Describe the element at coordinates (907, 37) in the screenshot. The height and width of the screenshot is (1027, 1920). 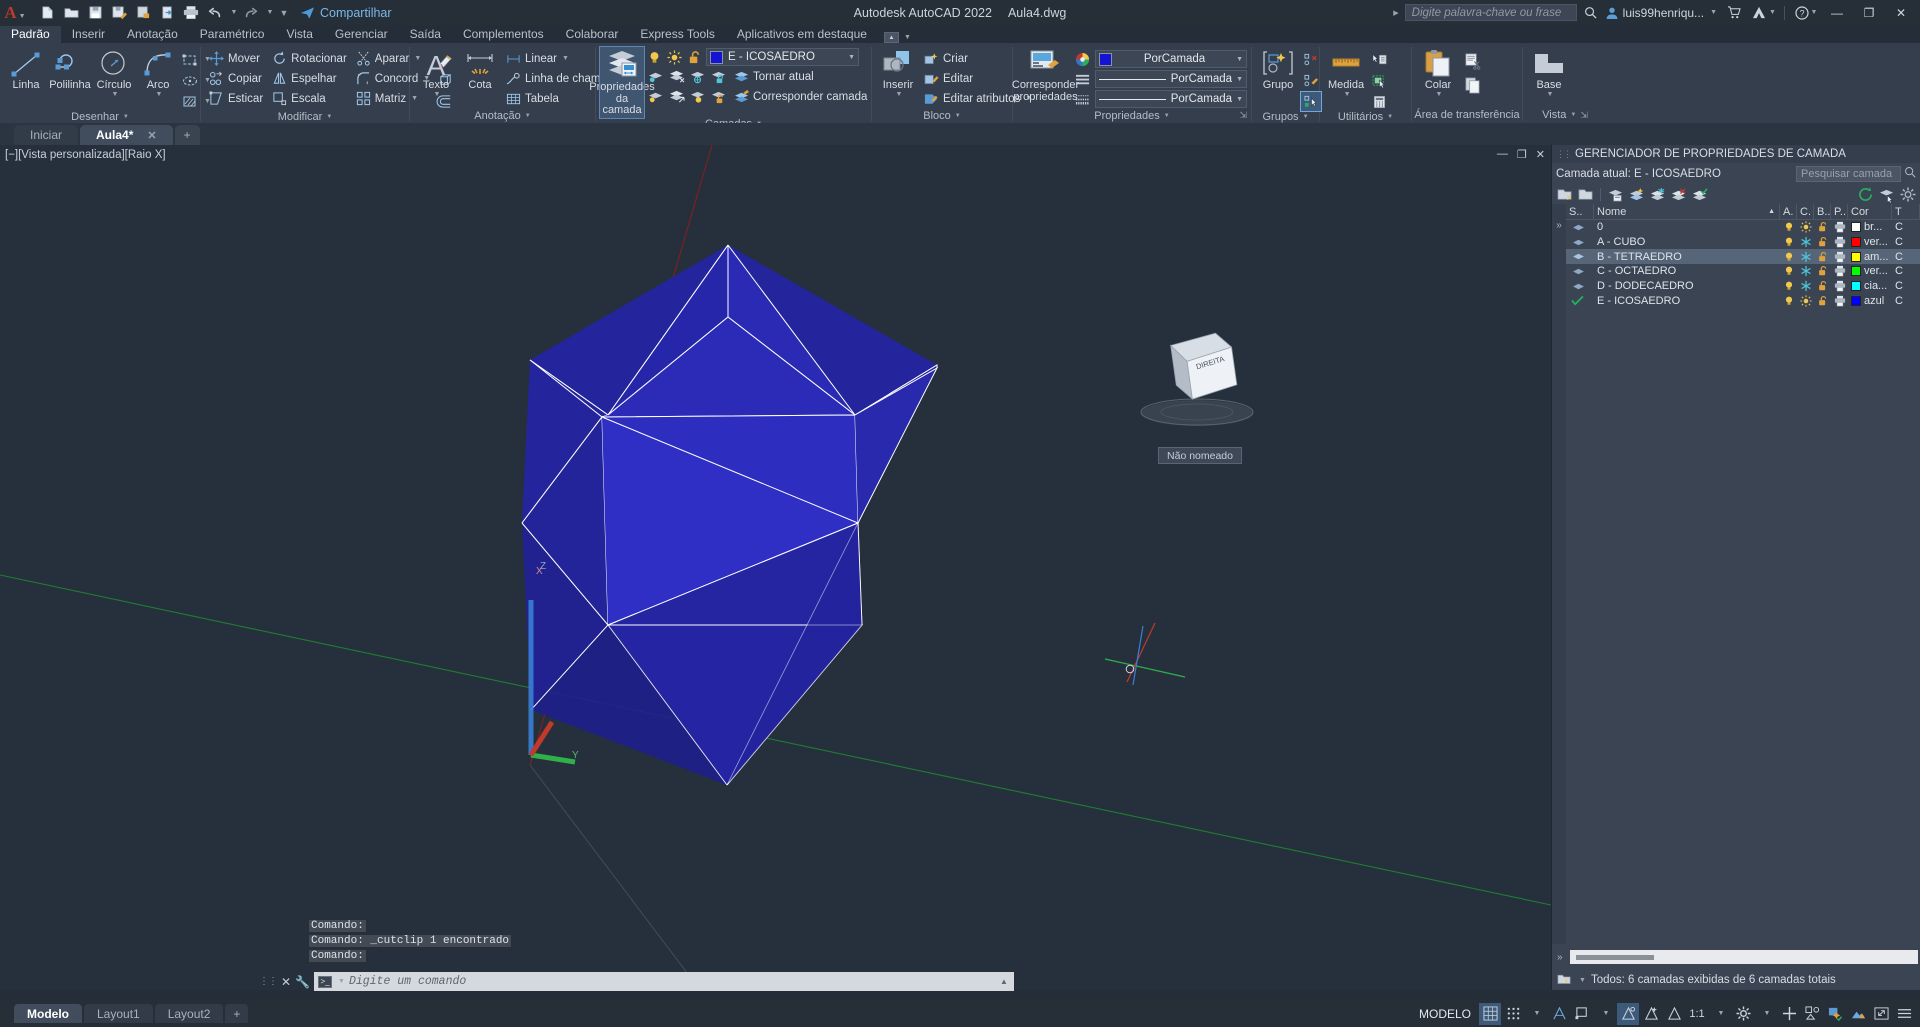
I see `ribbon-state-dropdown-icon: ▼` at that location.